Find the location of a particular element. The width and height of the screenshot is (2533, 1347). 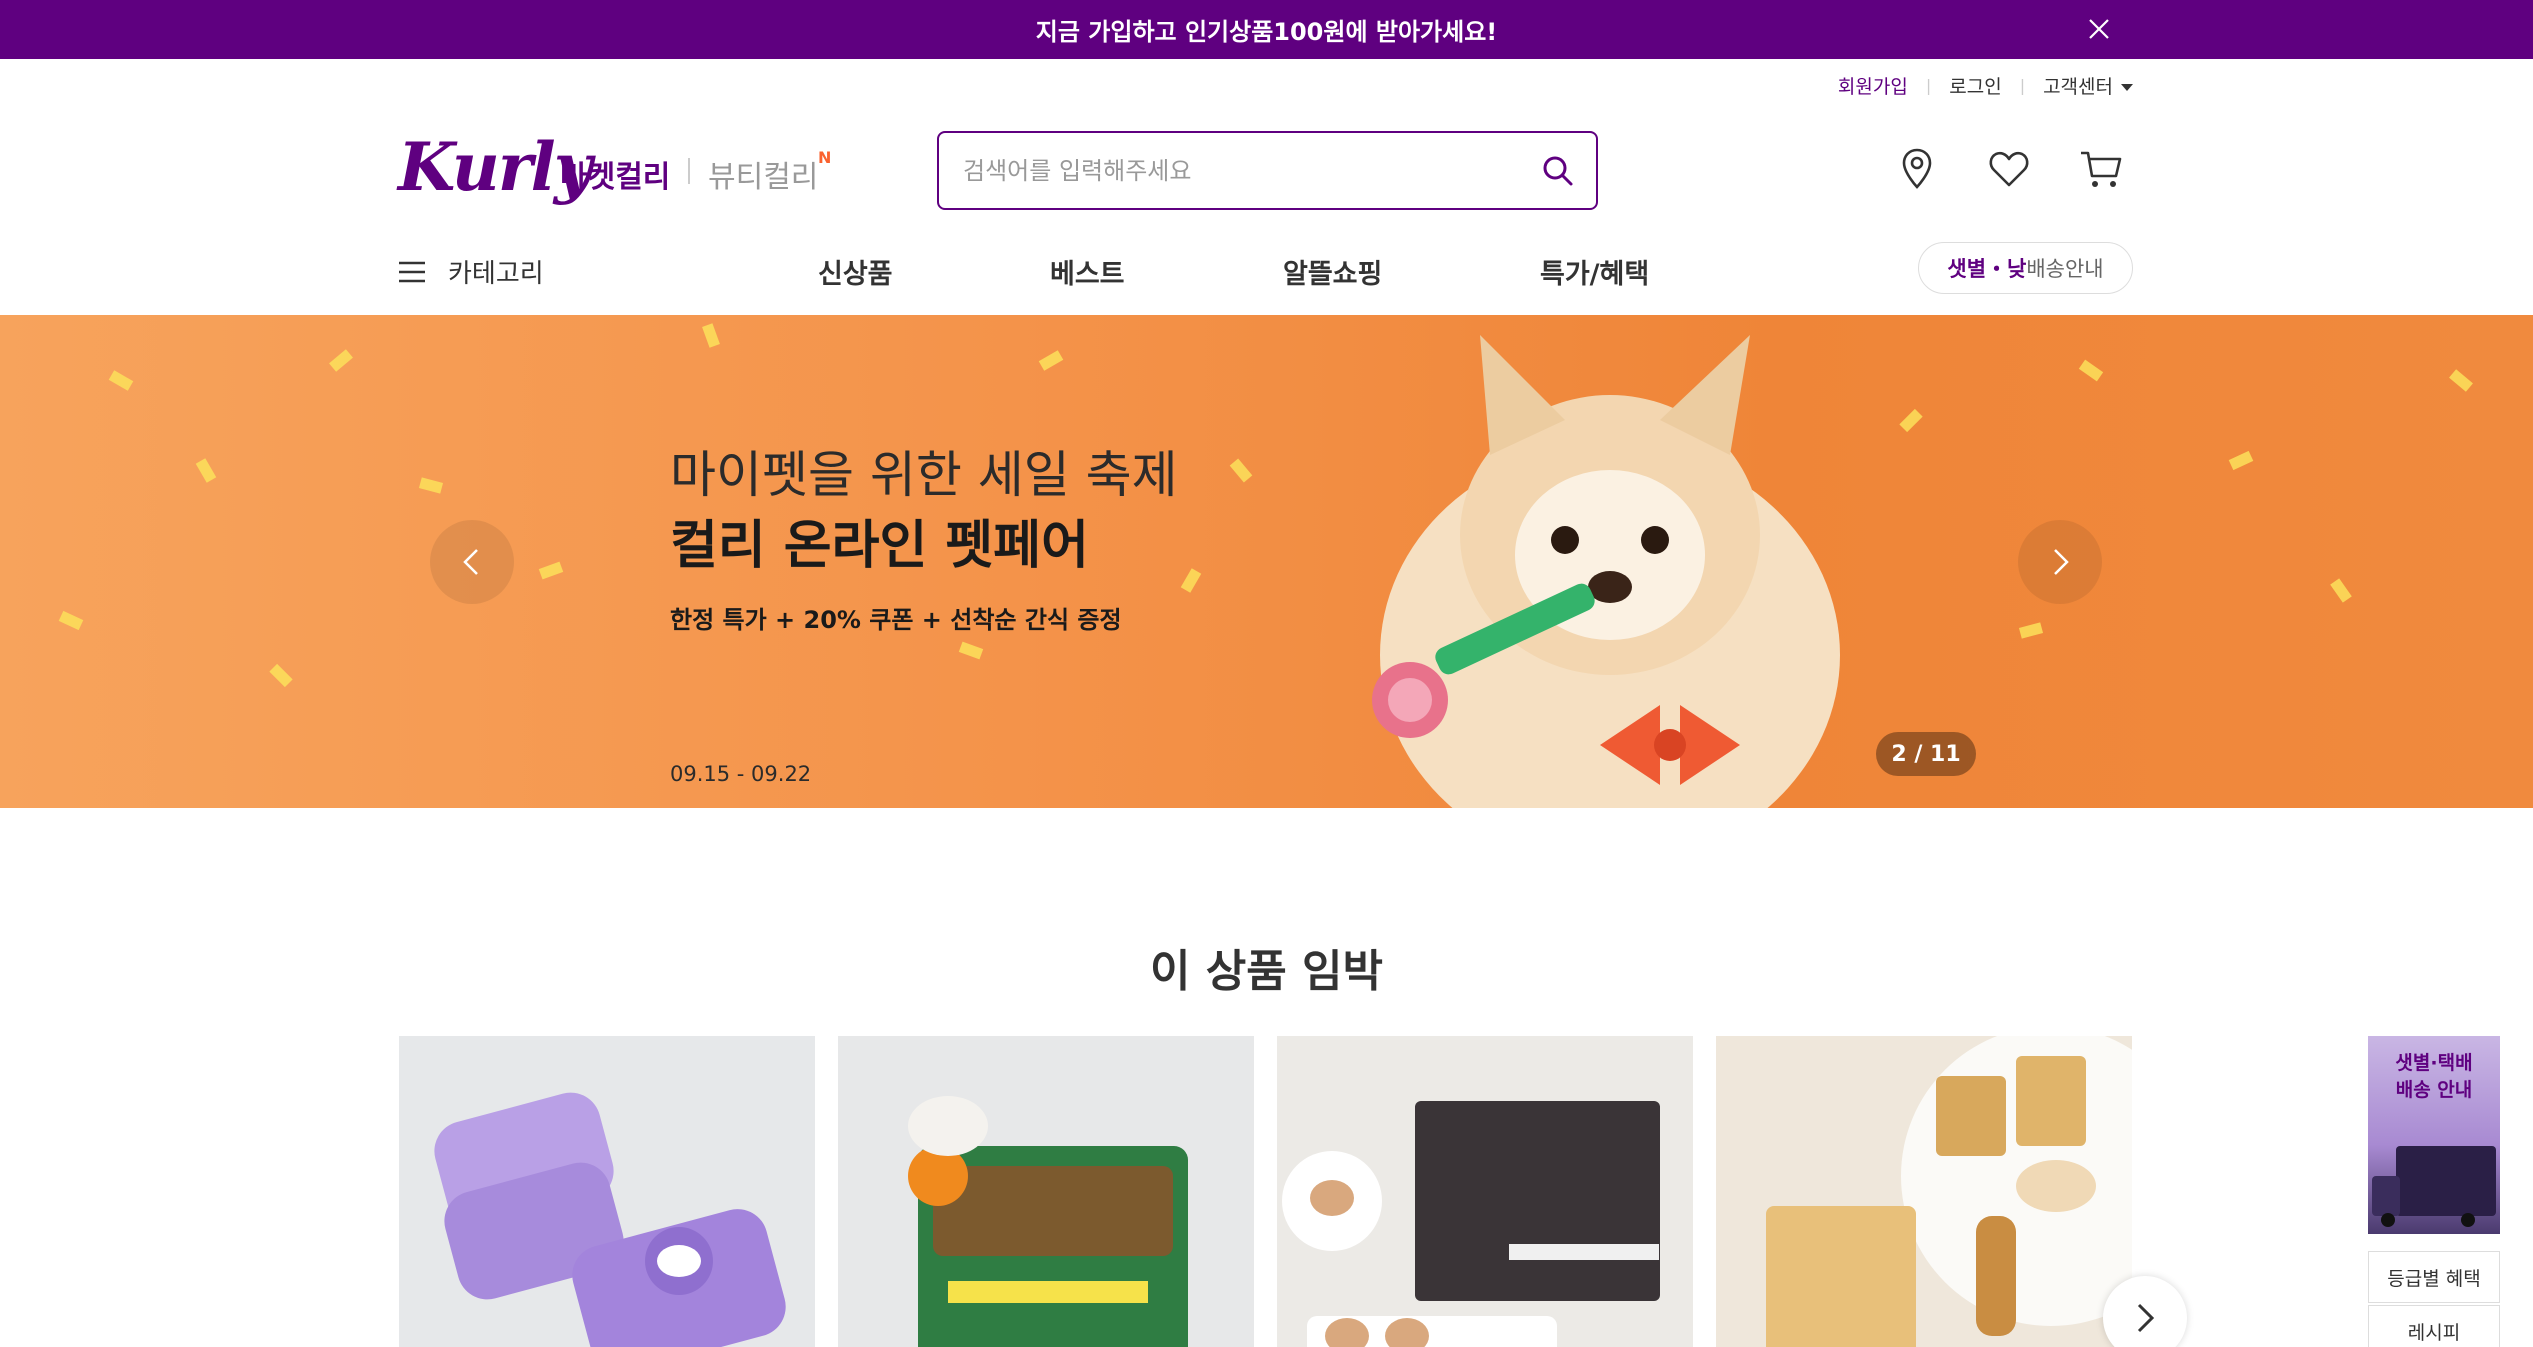

delivery-info-button: 샛별・낮 배송안내 is located at coordinates (2025, 268).